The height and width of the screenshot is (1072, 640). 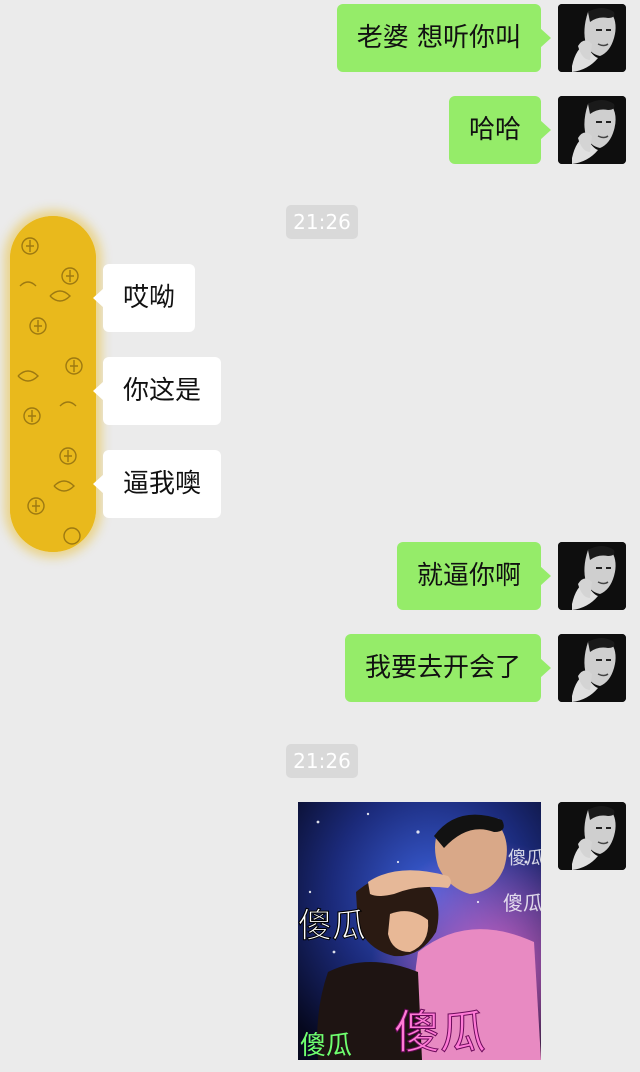 I want to click on message-bubble-incoming: 哎呦, so click(x=144, y=298).